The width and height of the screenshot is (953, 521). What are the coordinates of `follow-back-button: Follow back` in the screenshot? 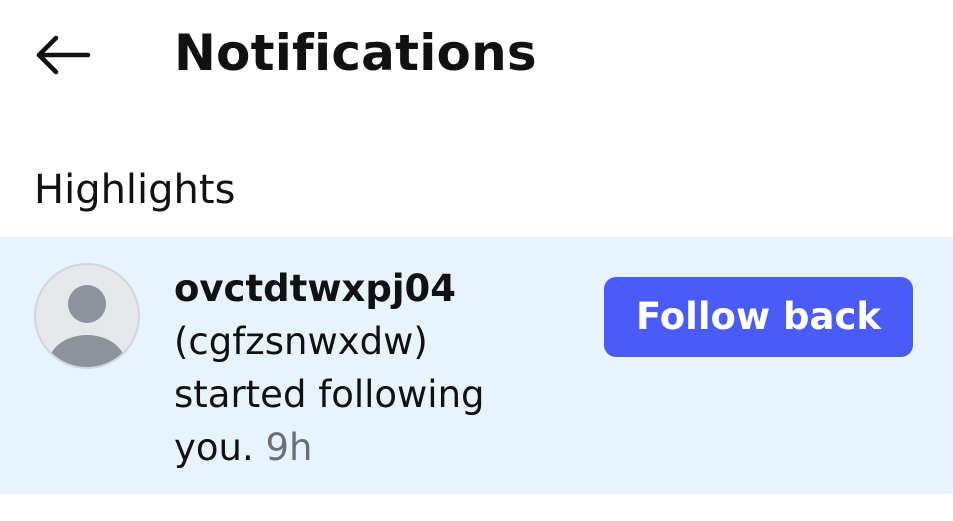 It's located at (758, 317).